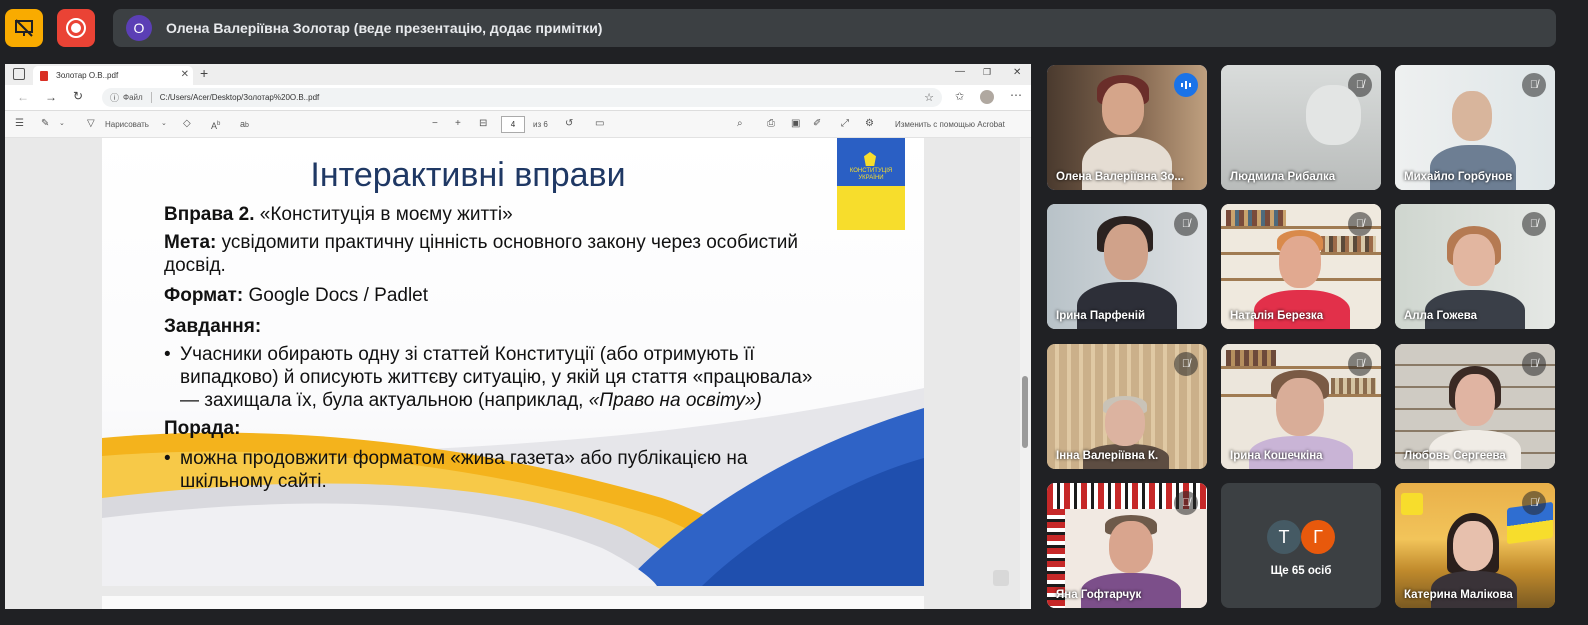 Image resolution: width=1588 pixels, height=625 pixels. Describe the element at coordinates (950, 125) in the screenshot. I see `edit-with-acrobat-button: Изменить с помощью Acrobat` at that location.